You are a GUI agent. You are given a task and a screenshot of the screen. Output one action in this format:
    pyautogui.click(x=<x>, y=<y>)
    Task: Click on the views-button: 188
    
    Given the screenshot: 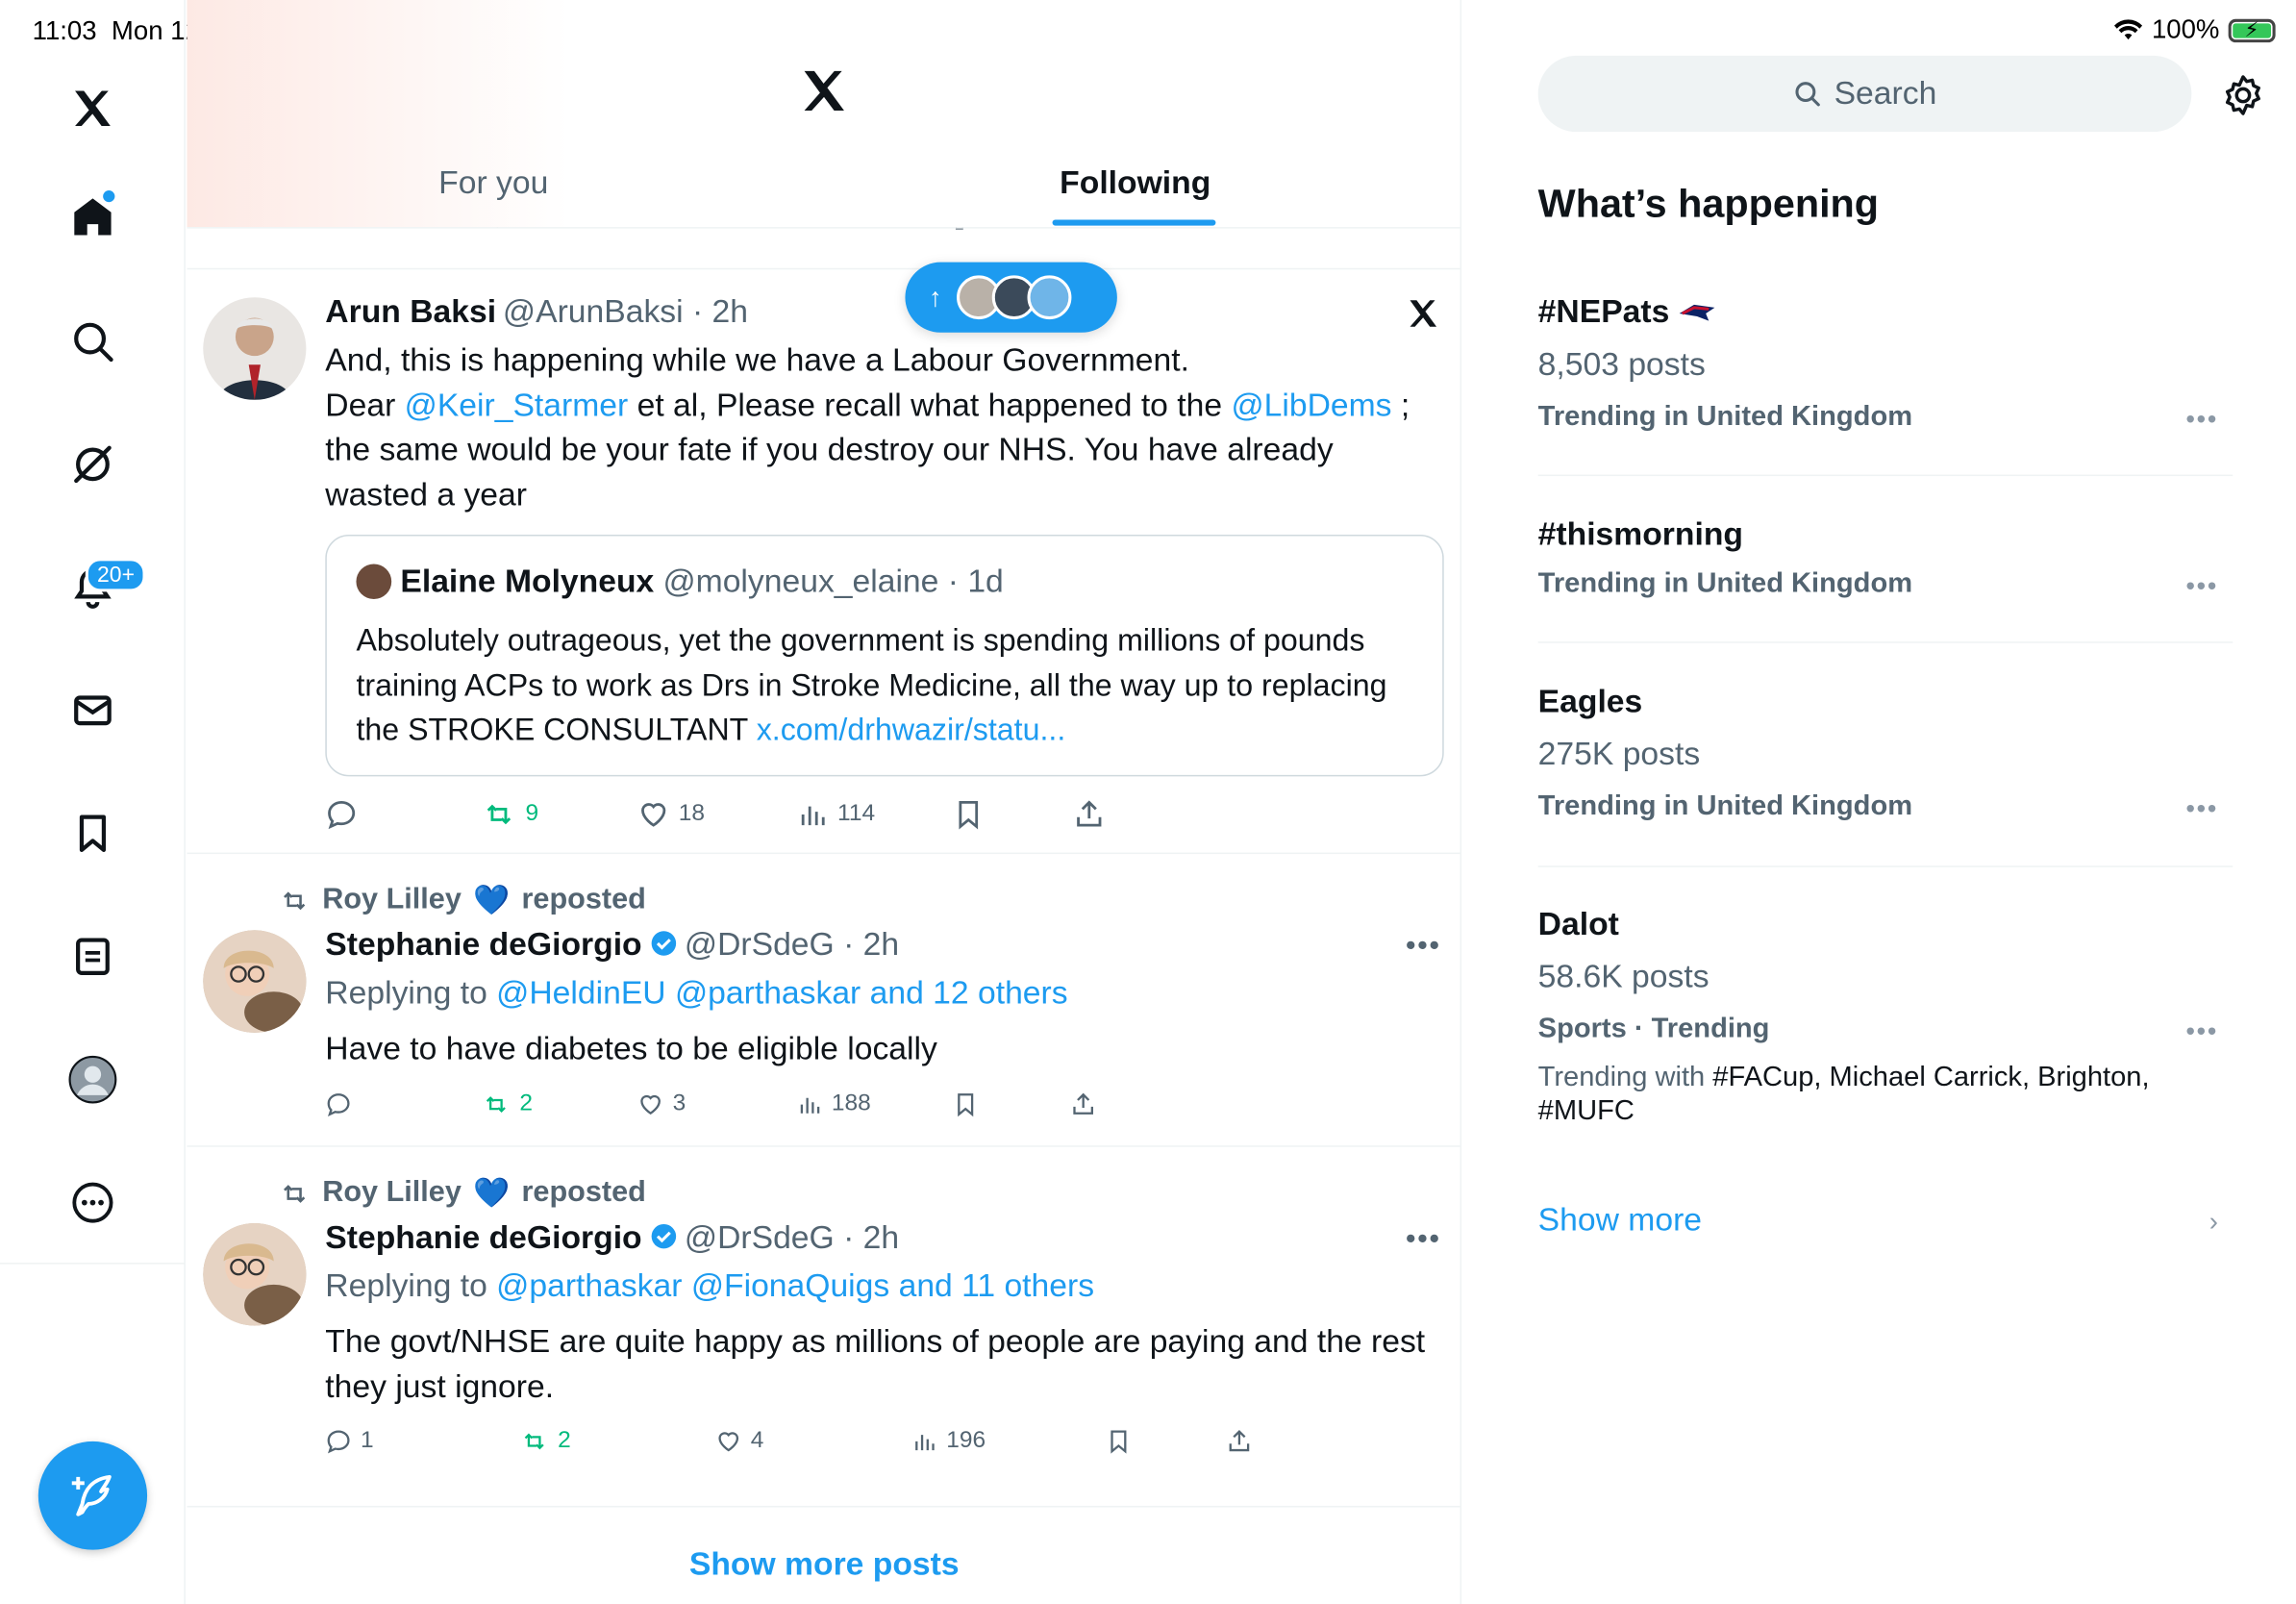 What is the action you would take?
    pyautogui.click(x=833, y=1104)
    